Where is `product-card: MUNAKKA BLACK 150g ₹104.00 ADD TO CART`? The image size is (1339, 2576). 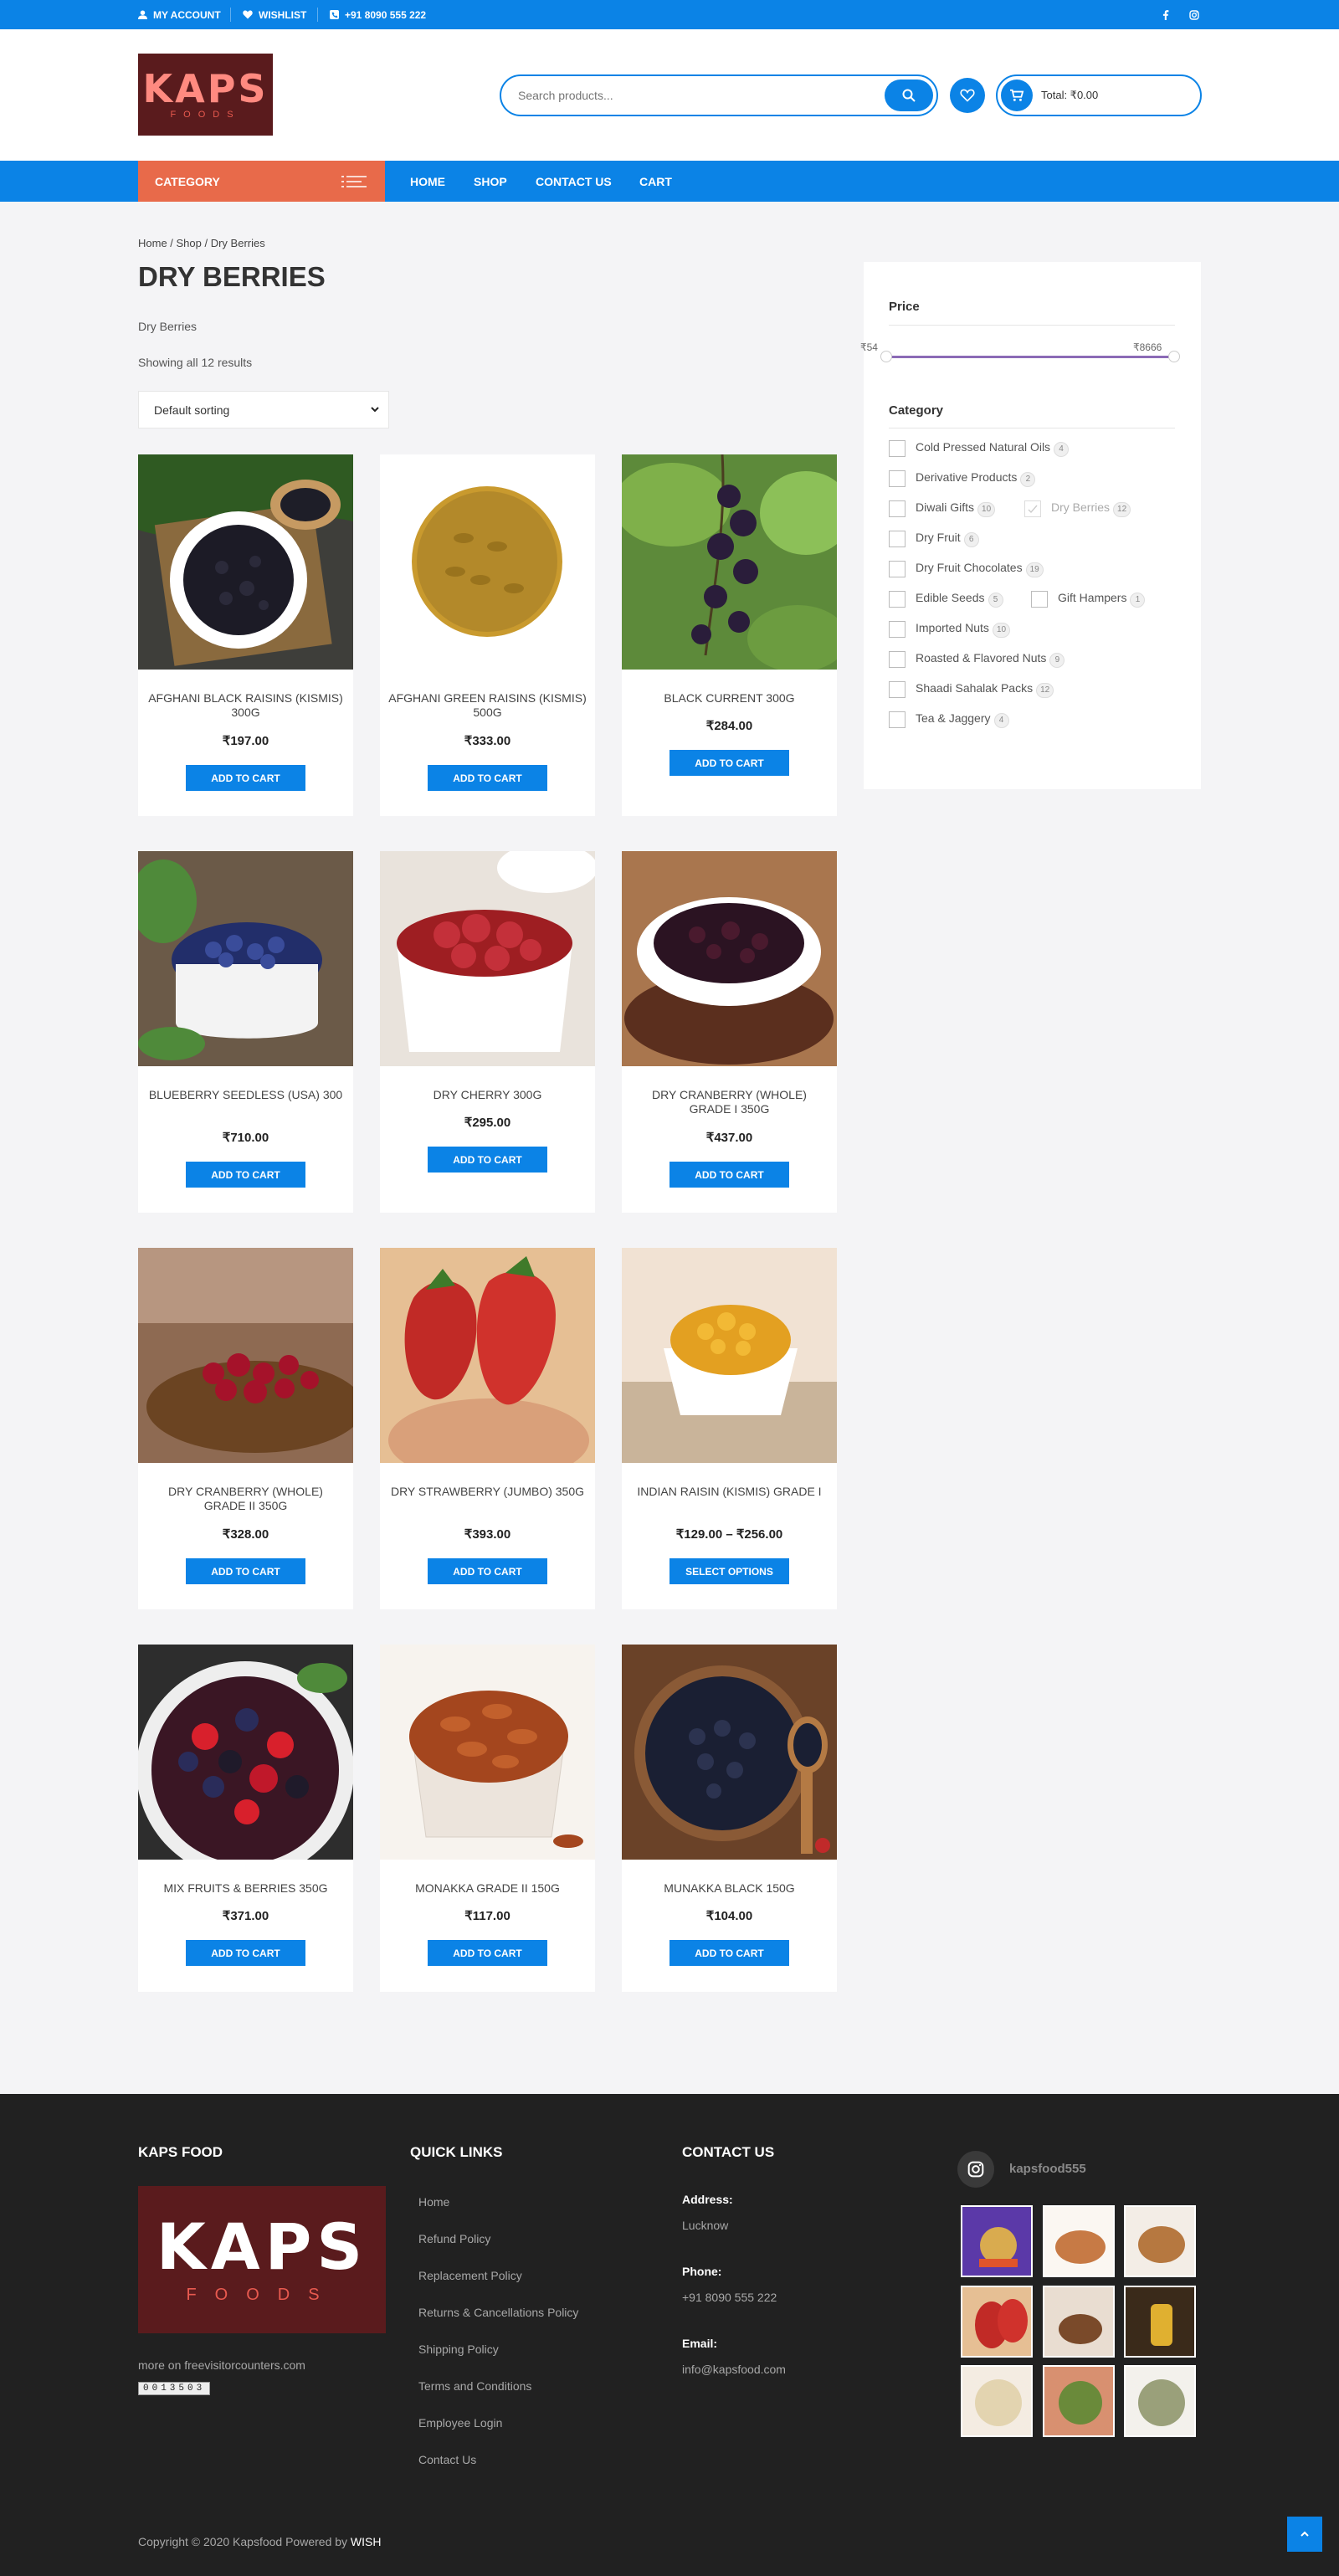 product-card: MUNAKKA BLACK 150g ₹104.00 ADD TO CART is located at coordinates (729, 1818).